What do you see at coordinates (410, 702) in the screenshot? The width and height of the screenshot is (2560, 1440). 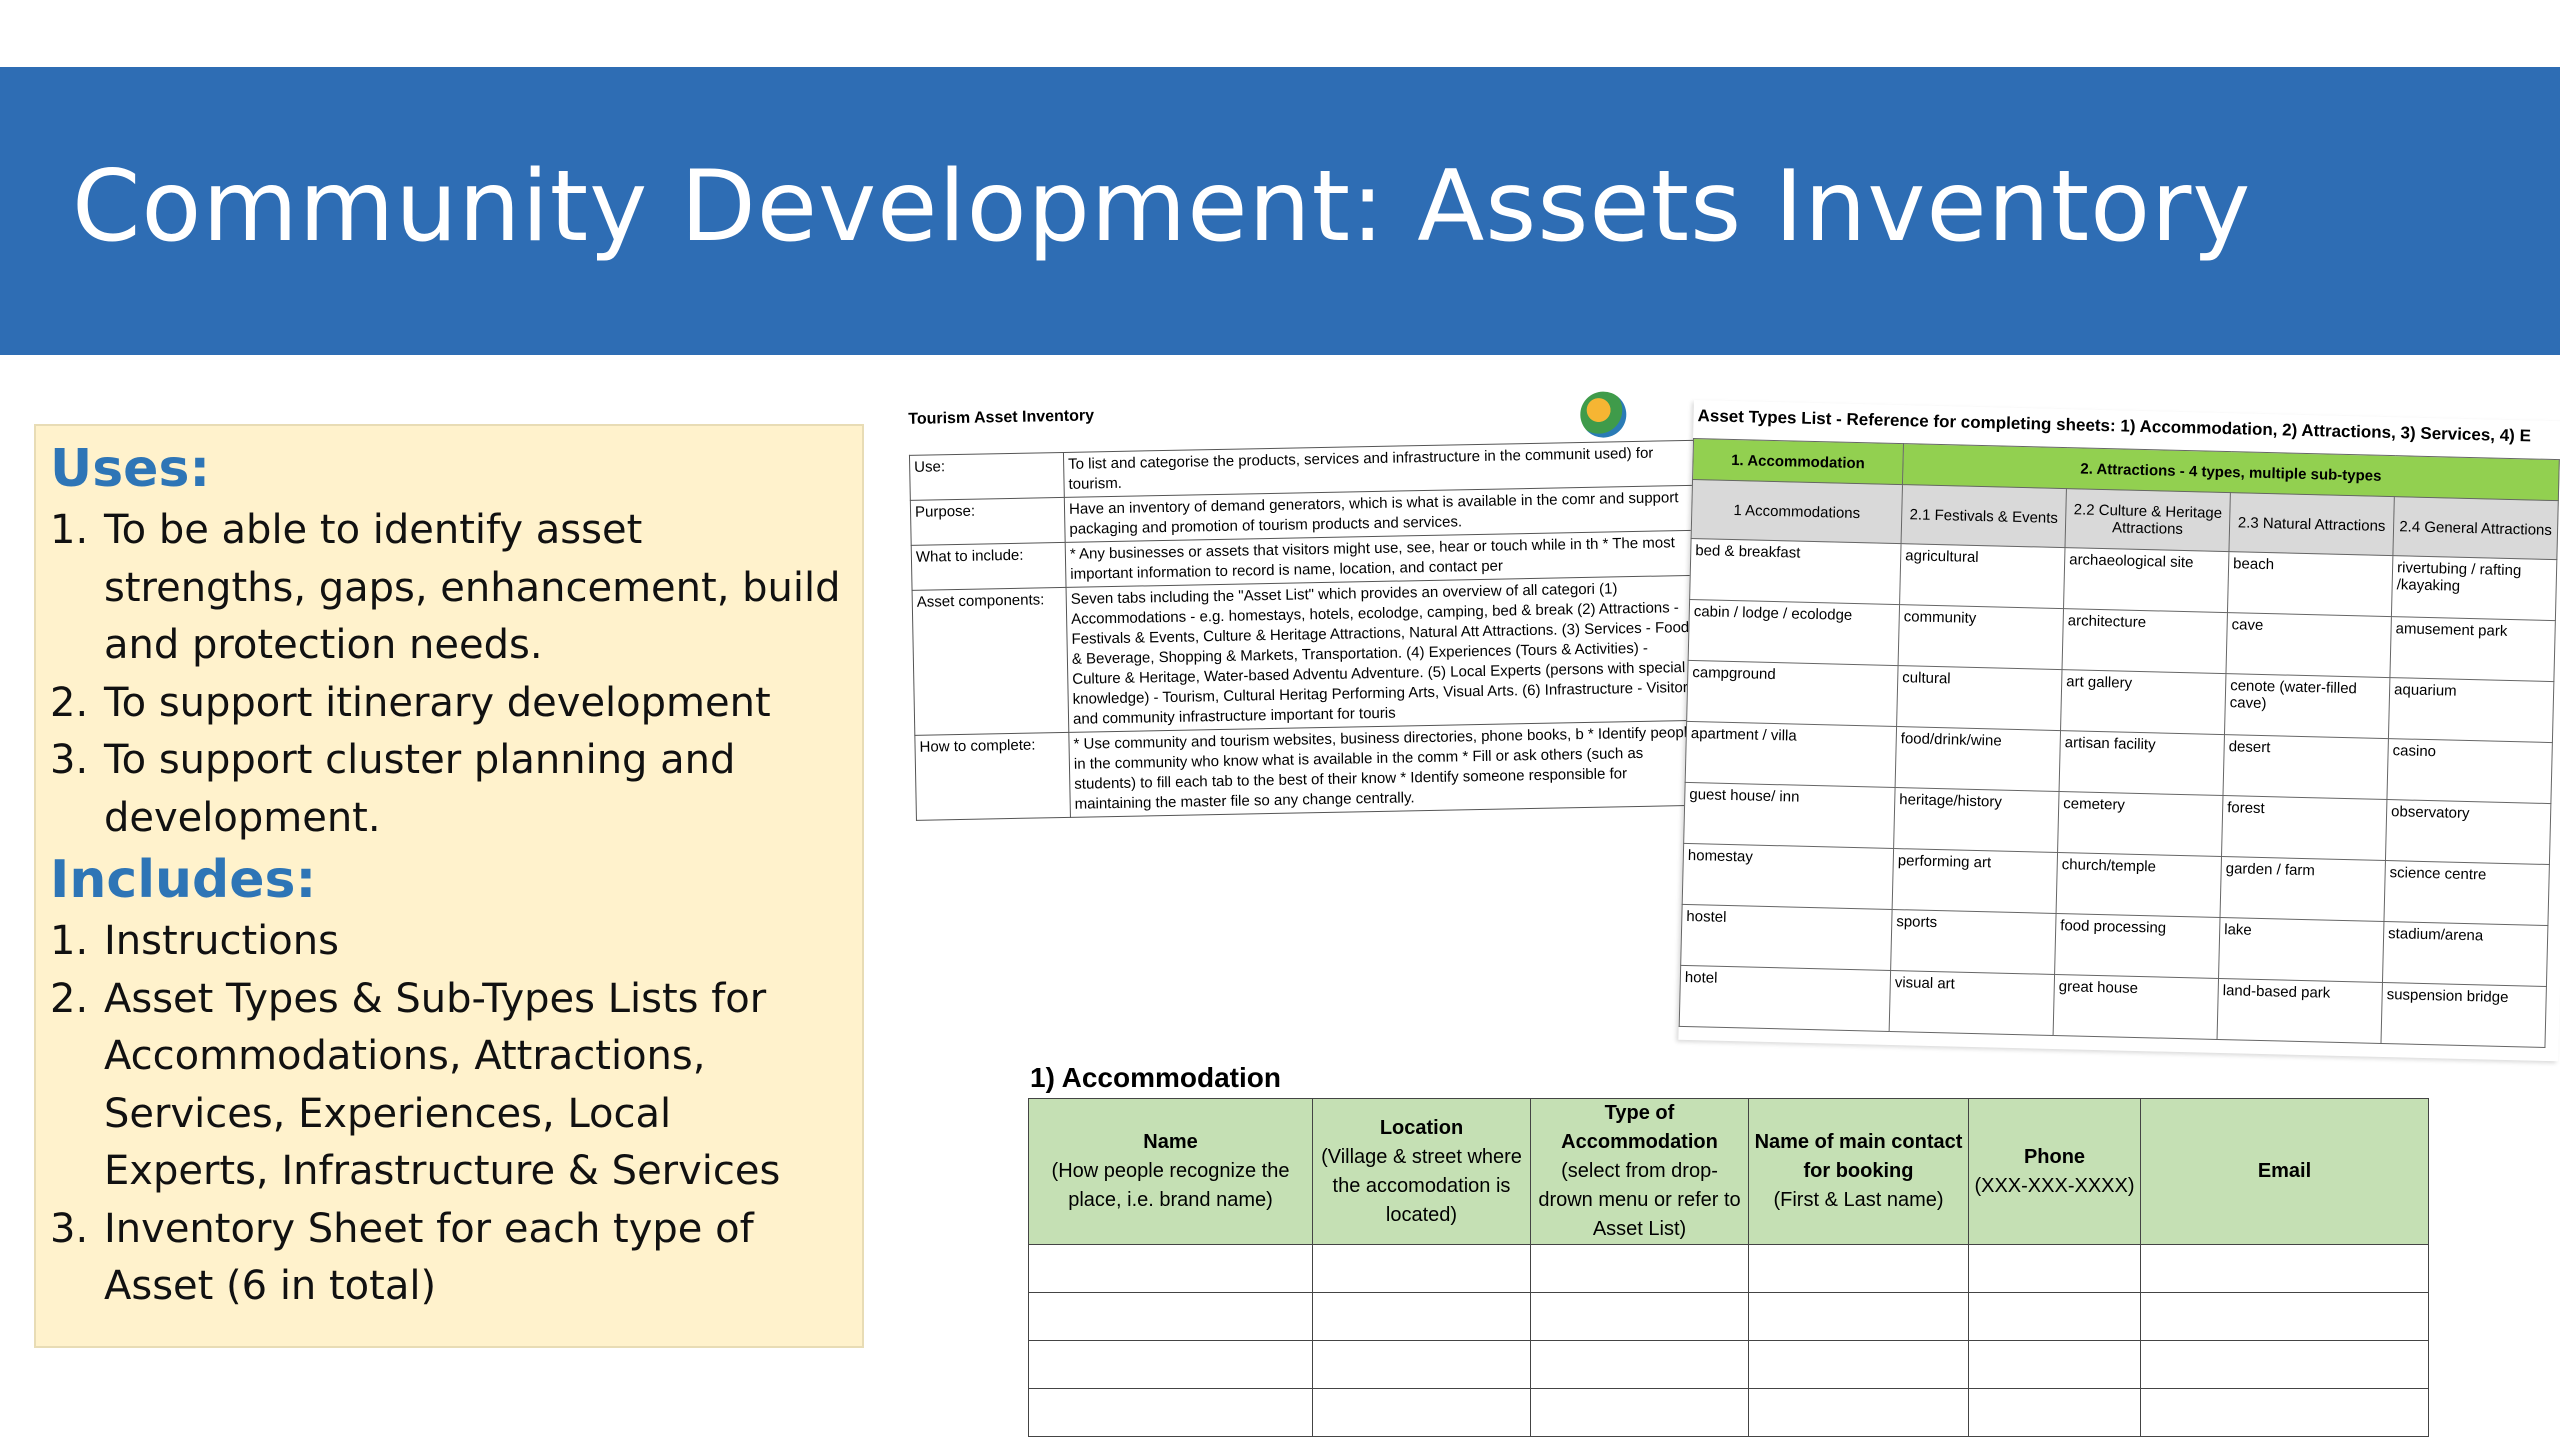 I see `uses-item: 2. To support itinerary development` at bounding box center [410, 702].